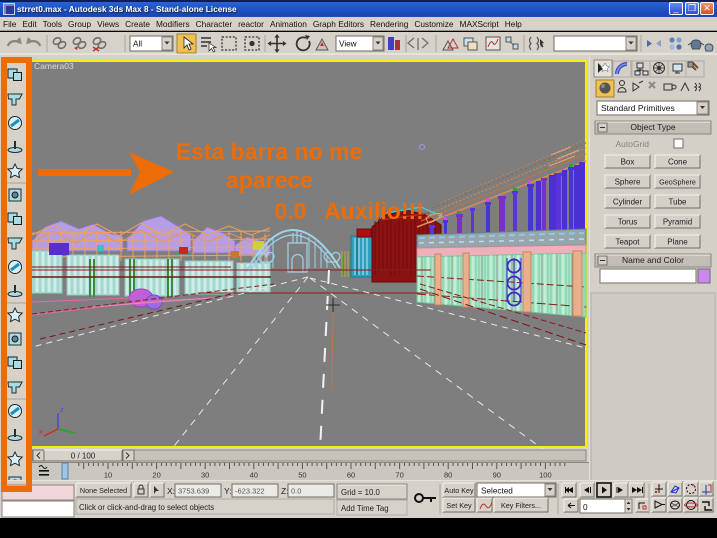 This screenshot has height=538, width=717. I want to click on svg-text: x, so click(41, 432).